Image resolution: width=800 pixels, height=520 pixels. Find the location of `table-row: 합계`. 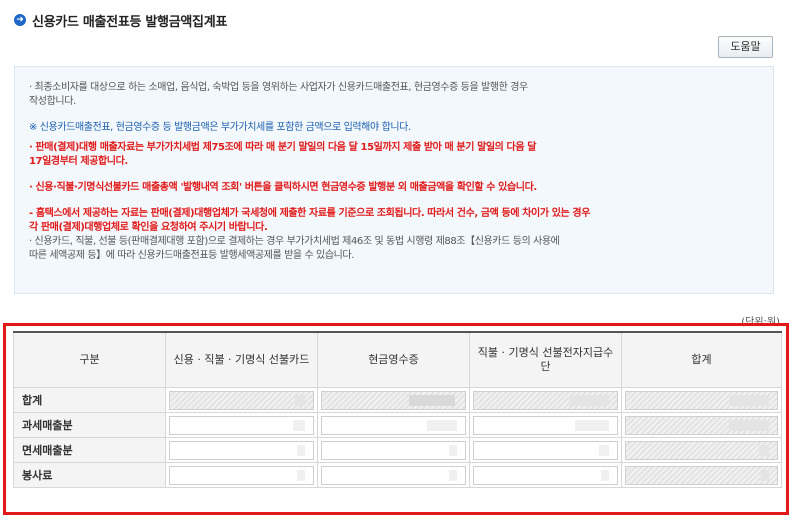

table-row: 합계 is located at coordinates (397, 400).